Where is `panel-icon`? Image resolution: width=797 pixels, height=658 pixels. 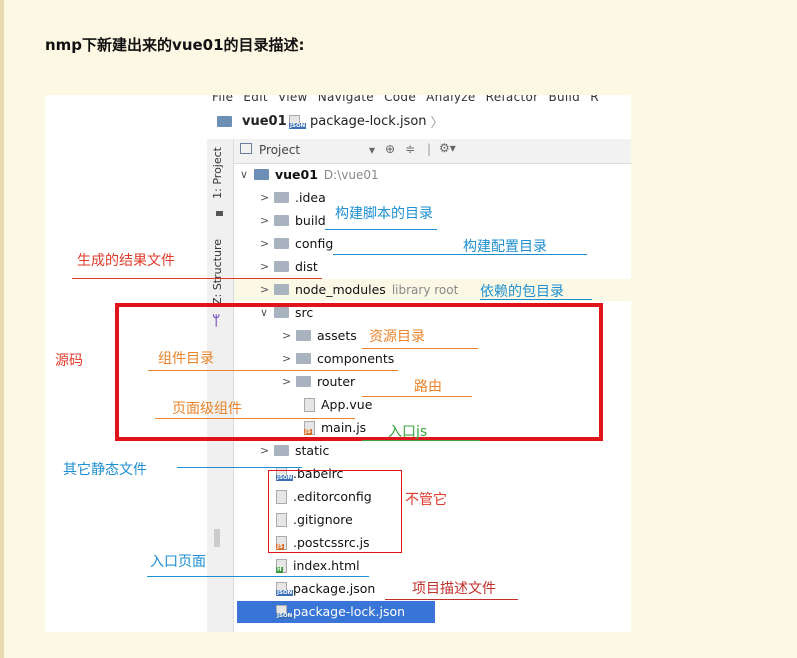
panel-icon is located at coordinates (219, 213).